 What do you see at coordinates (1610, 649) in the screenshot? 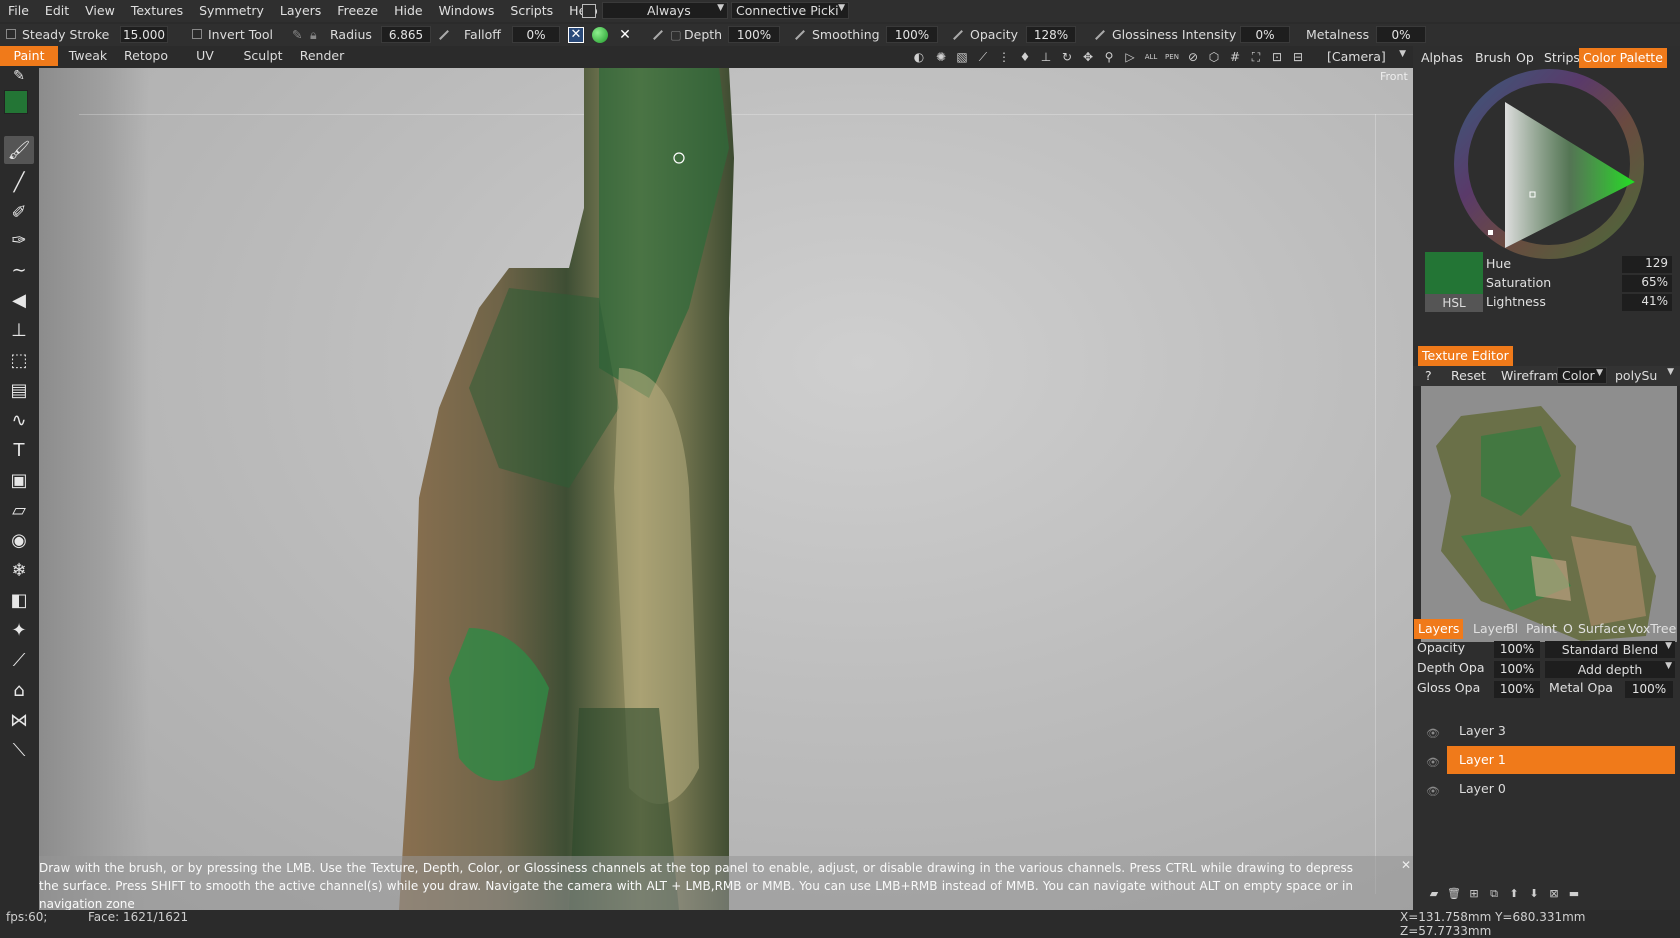
I see `blend-mode-dropdown: Standard Blend ▼` at bounding box center [1610, 649].